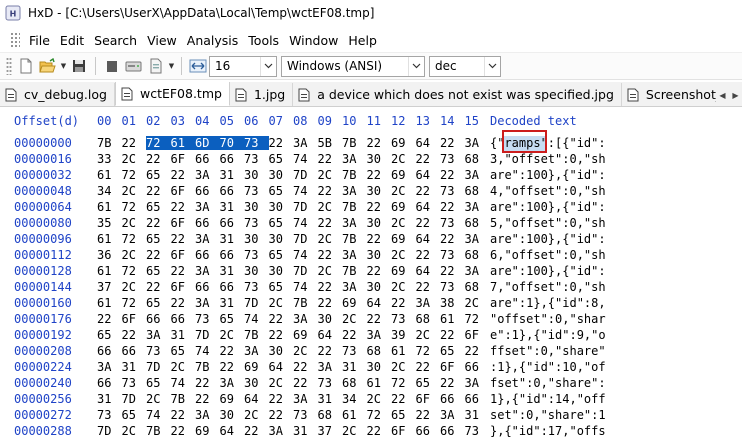  I want to click on hex-byte: 69, so click(401, 239).